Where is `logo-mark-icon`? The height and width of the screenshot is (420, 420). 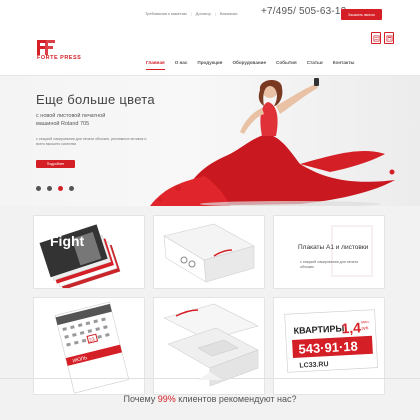 logo-mark-icon is located at coordinates (46, 47).